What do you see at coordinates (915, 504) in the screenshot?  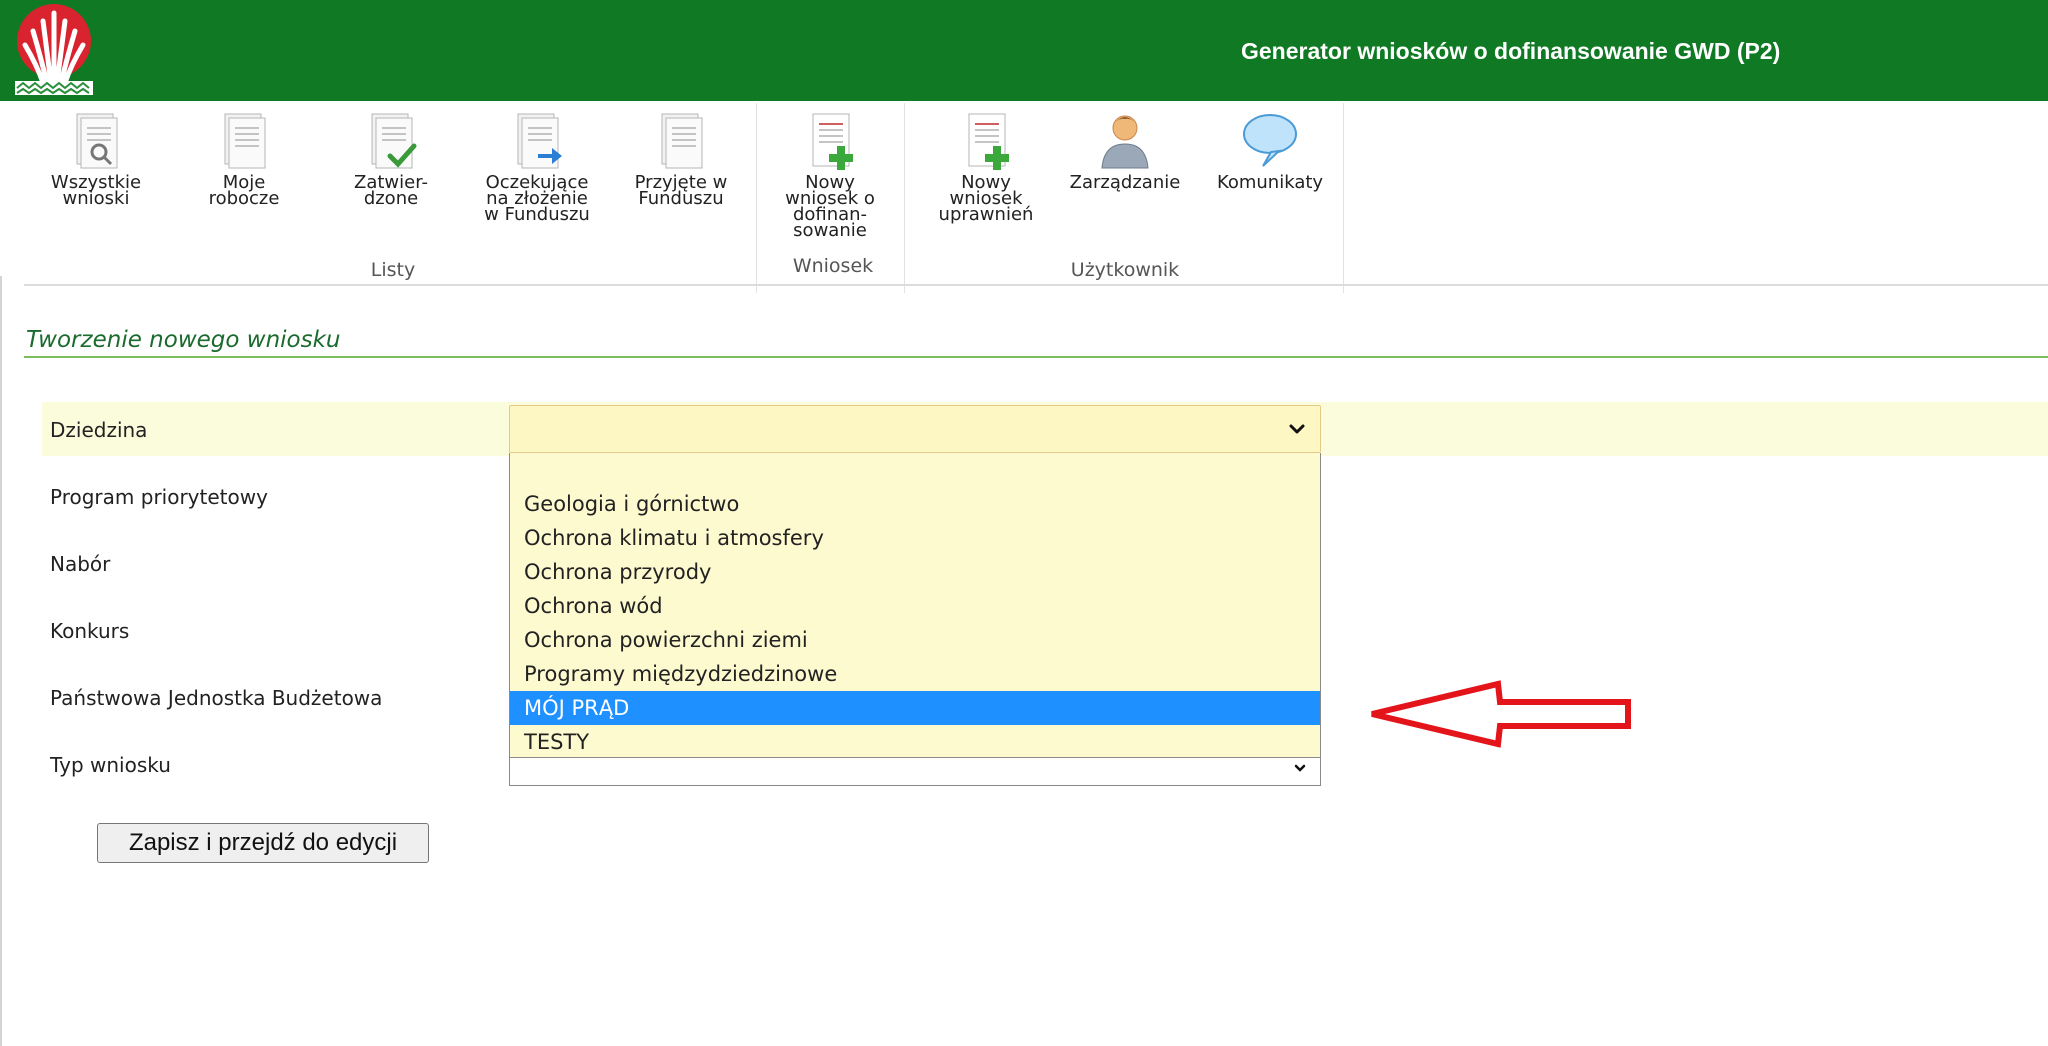 I see `domain-option-geology: Geologia i górnictwo` at bounding box center [915, 504].